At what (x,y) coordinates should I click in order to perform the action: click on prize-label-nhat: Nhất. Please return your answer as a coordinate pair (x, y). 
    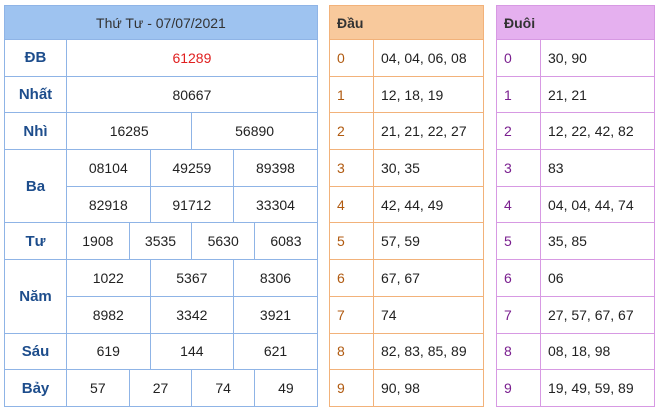
    Looking at the image, I should click on (35, 94).